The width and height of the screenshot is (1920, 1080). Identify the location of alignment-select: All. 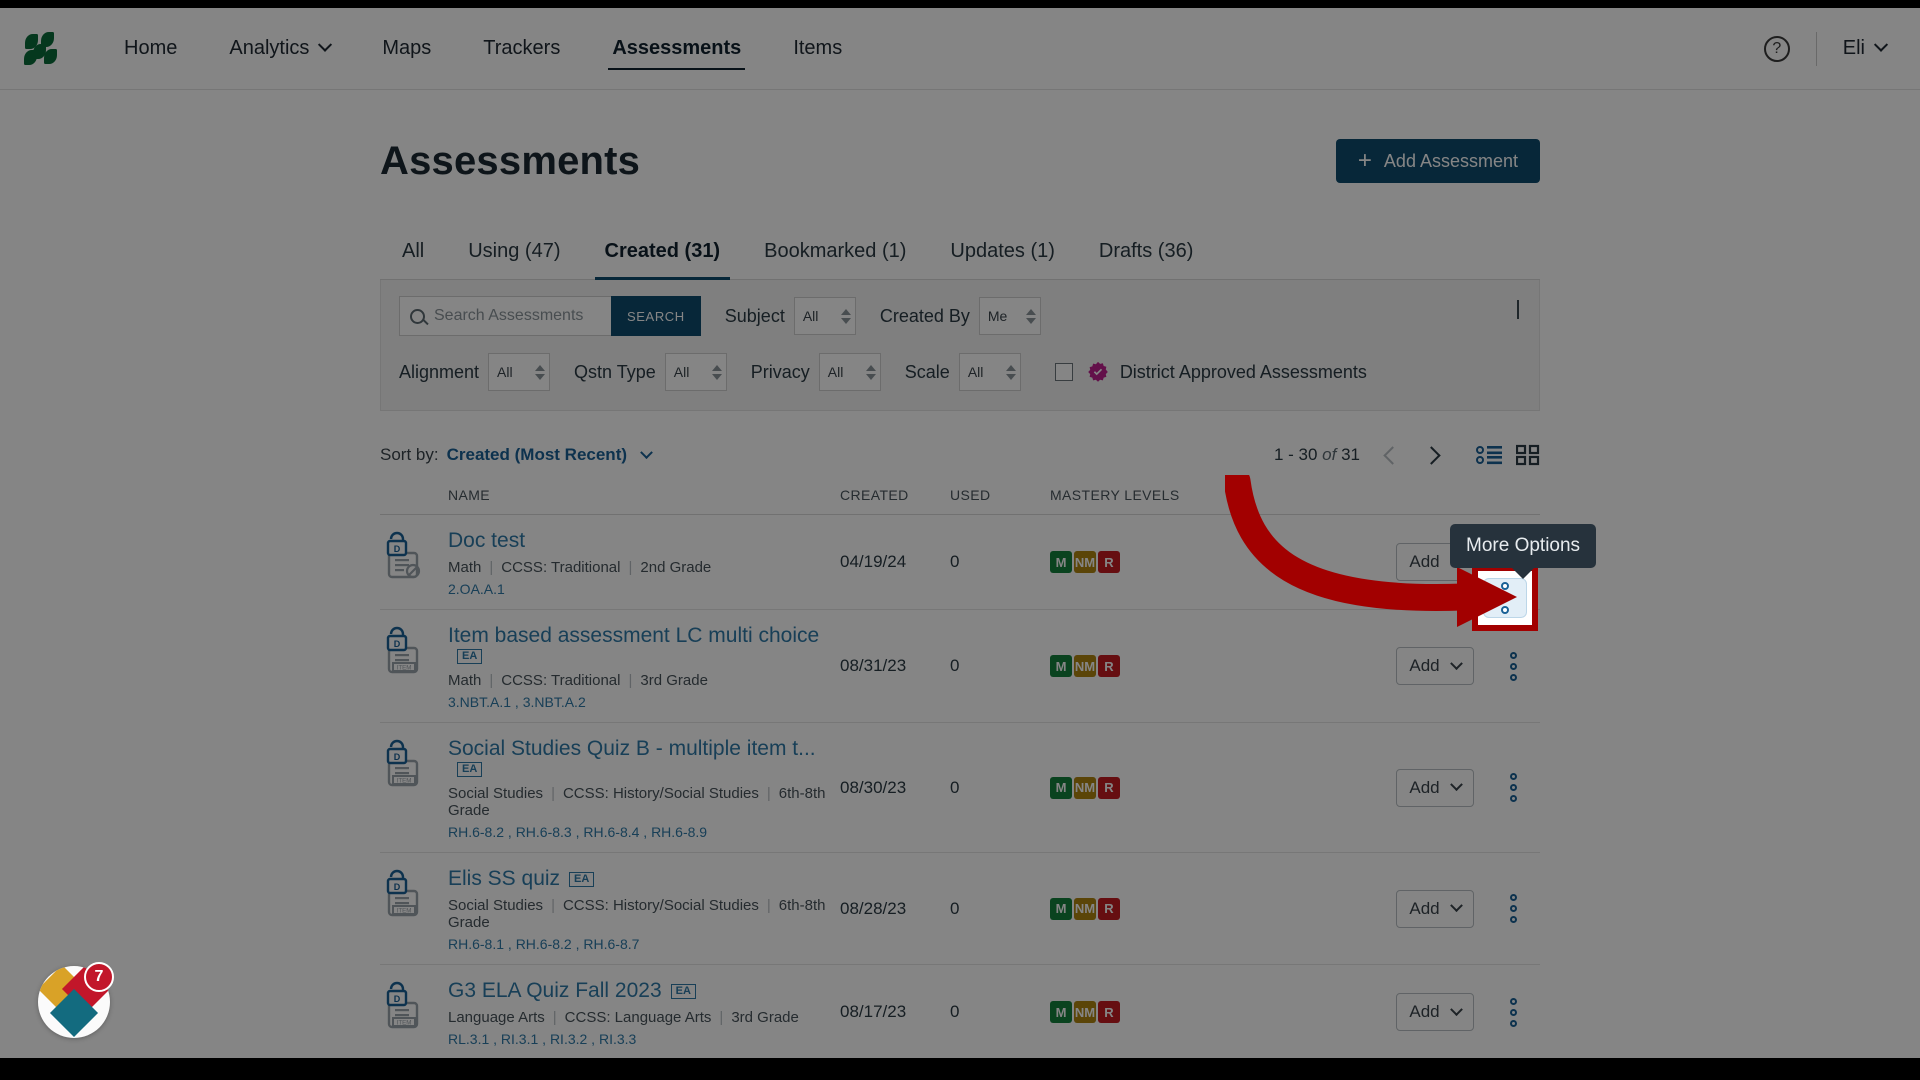
(519, 372).